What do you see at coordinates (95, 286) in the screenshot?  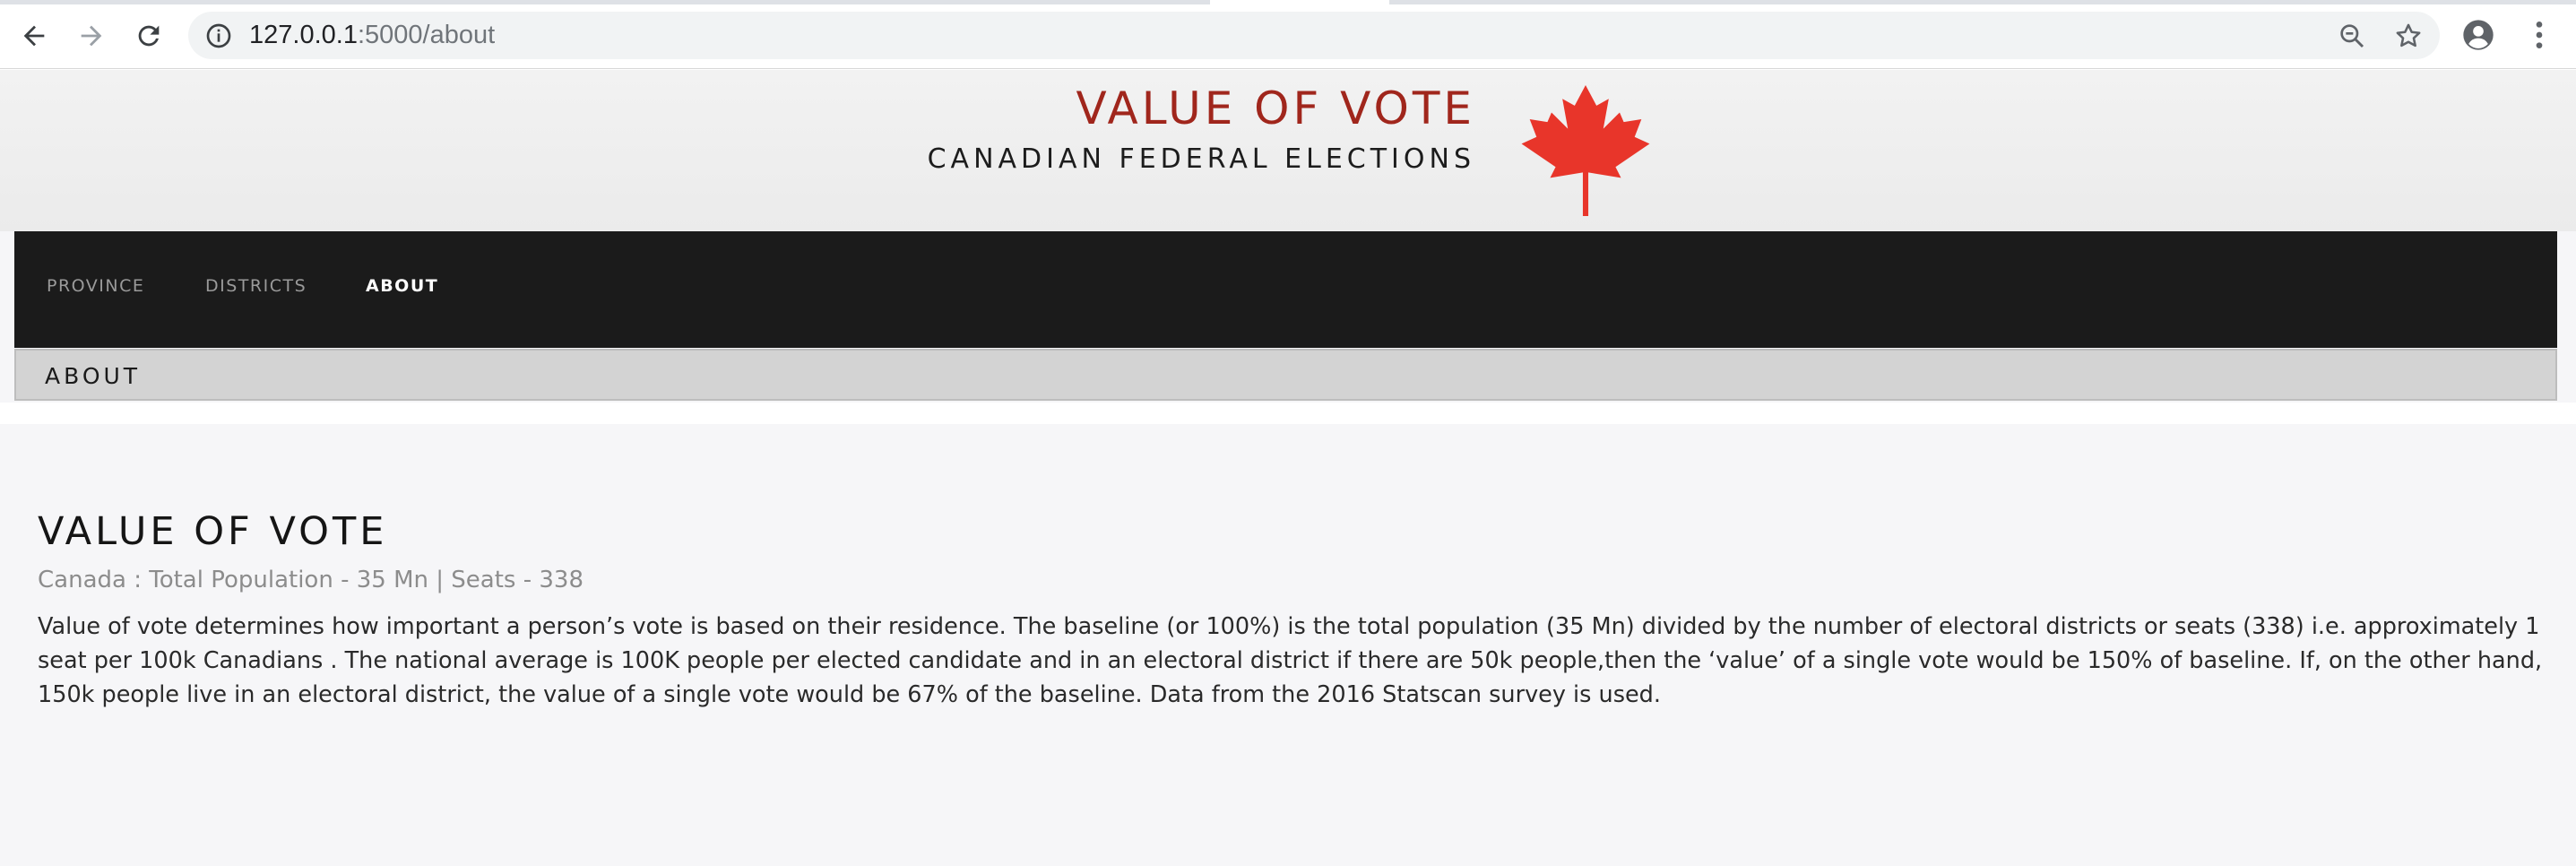 I see `nav-item-province: PROVINCE` at bounding box center [95, 286].